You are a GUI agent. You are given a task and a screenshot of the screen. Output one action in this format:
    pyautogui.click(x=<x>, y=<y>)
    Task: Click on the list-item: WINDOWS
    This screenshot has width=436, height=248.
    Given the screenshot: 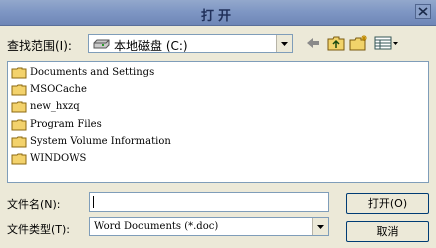 What is the action you would take?
    pyautogui.click(x=48, y=158)
    